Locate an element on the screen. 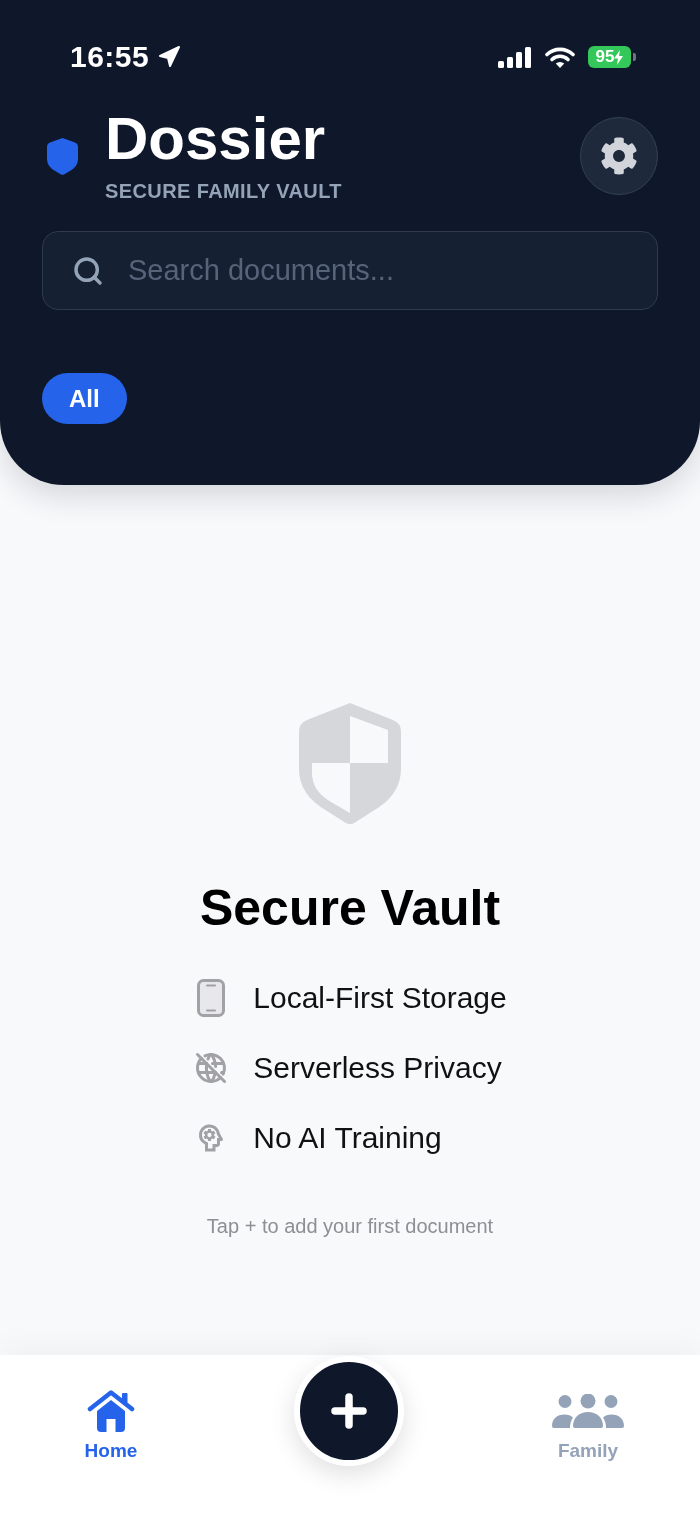  location-arrow-icon is located at coordinates (169, 57).